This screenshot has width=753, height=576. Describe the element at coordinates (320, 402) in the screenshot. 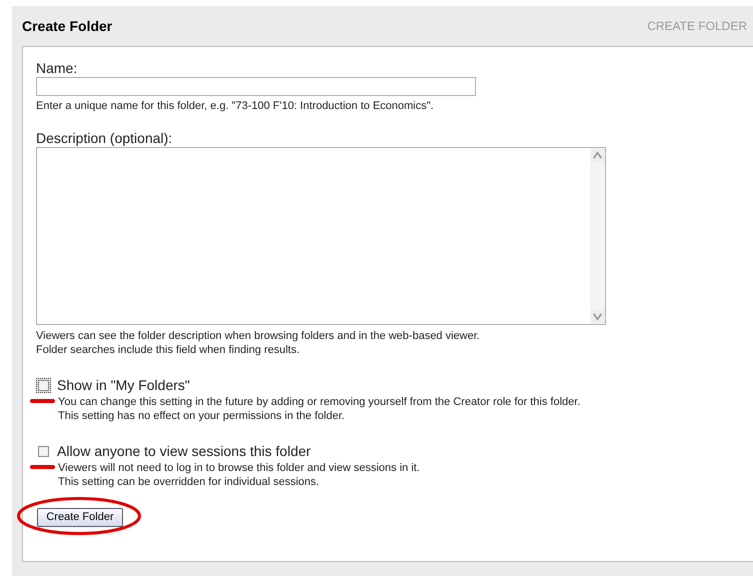

I see `option-note: You can change this setting in the future by adding or removing yourself from the Creator role for this folder.` at that location.